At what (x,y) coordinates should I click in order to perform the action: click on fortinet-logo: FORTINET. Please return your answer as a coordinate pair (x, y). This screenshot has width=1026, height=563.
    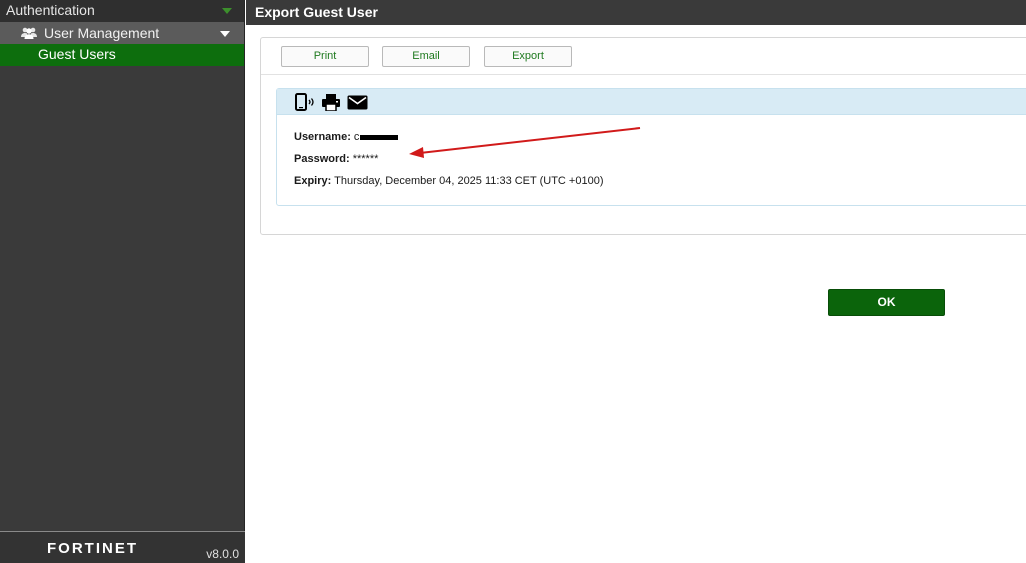
    Looking at the image, I should click on (92, 547).